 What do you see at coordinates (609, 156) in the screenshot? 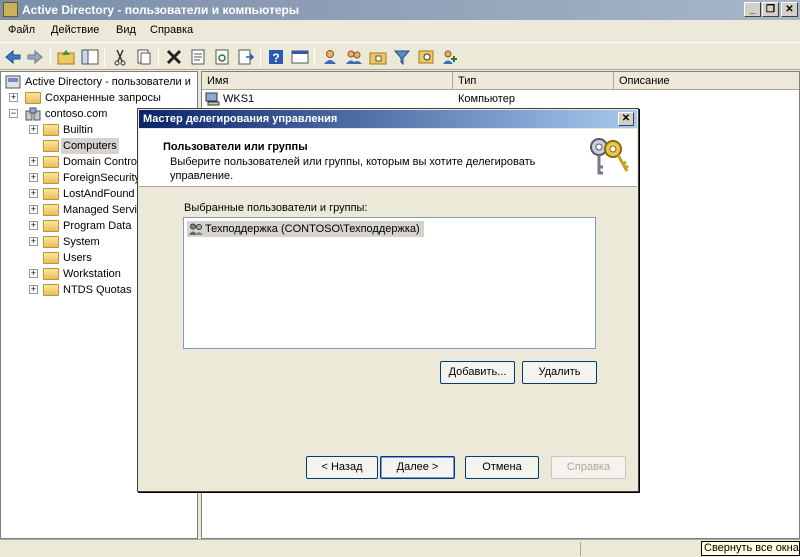
I see `keys-icon` at bounding box center [609, 156].